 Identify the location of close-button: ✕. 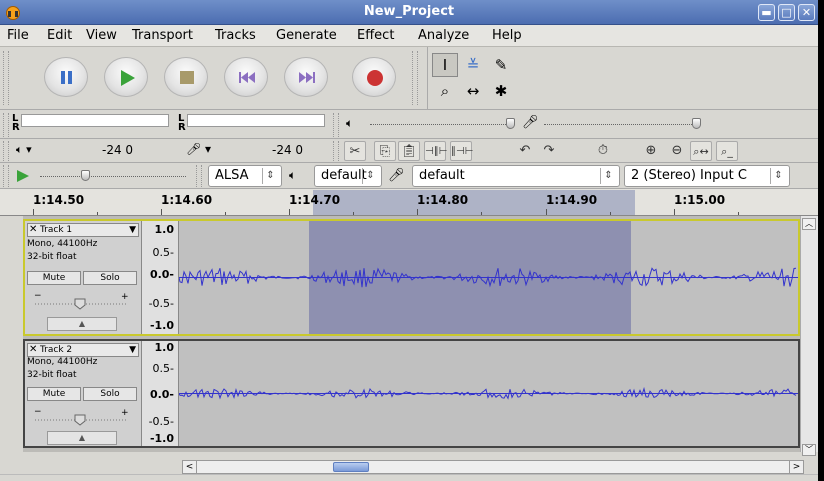
(806, 12).